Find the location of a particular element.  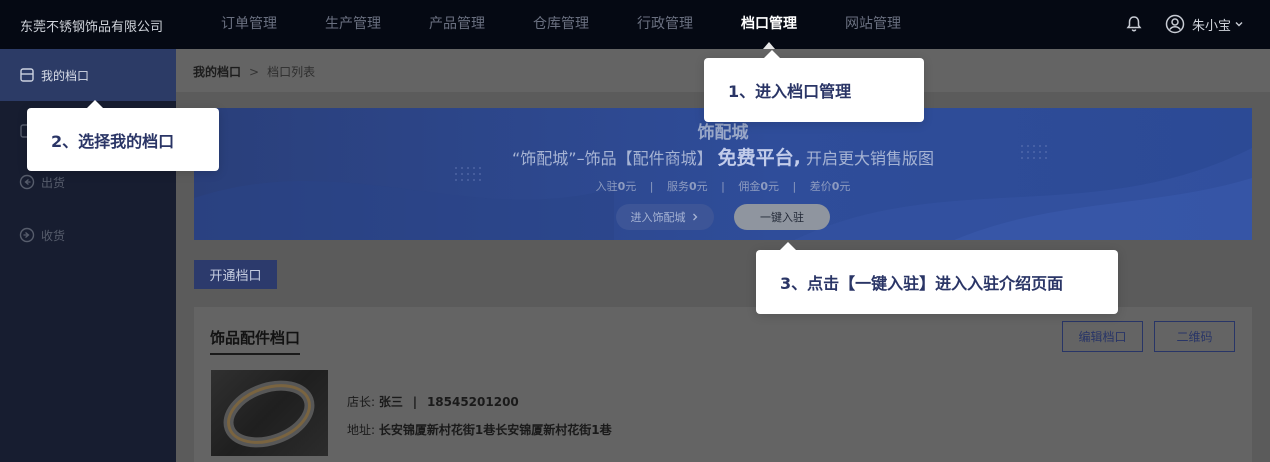

nav-warehouse: 仓库管理 is located at coordinates (561, 24).